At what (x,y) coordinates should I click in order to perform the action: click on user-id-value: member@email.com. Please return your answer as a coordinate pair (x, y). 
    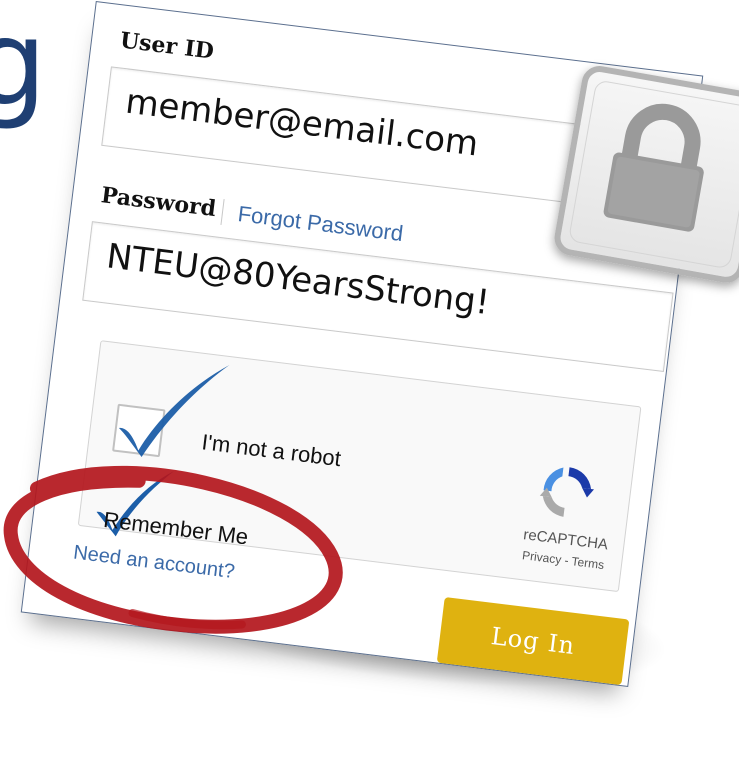
    Looking at the image, I should click on (302, 123).